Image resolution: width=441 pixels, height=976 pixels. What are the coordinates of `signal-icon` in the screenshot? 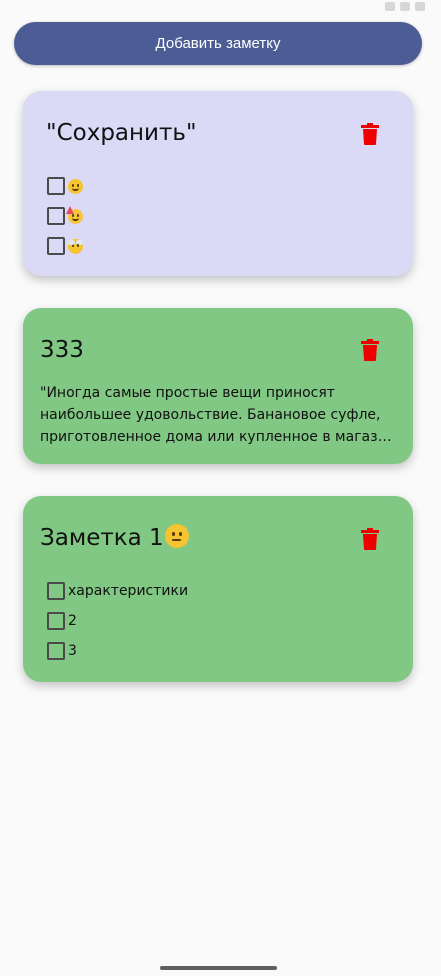 It's located at (405, 6).